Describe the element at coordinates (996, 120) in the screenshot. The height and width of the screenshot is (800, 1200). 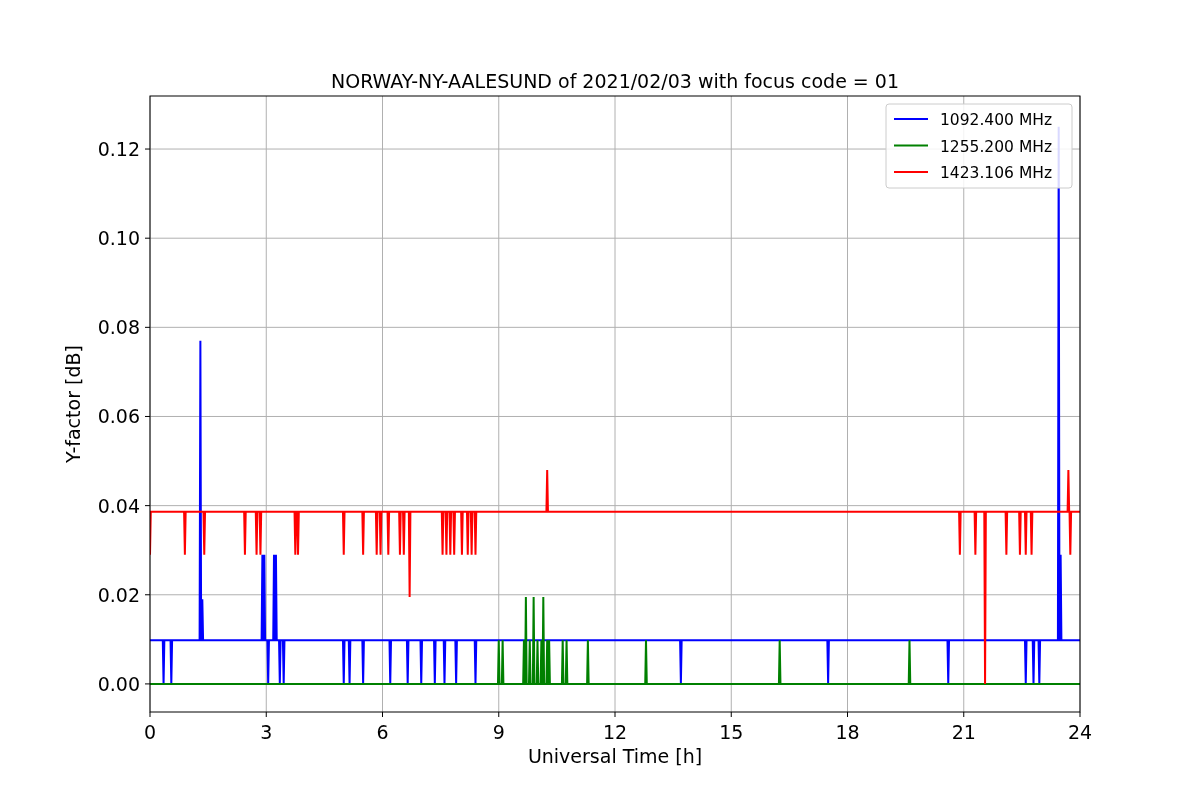
I see `legend-label: 1092.400 MHz` at that location.